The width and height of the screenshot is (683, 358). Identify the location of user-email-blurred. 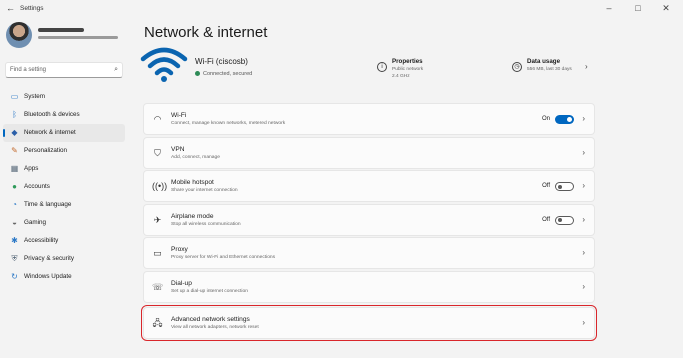
(78, 37).